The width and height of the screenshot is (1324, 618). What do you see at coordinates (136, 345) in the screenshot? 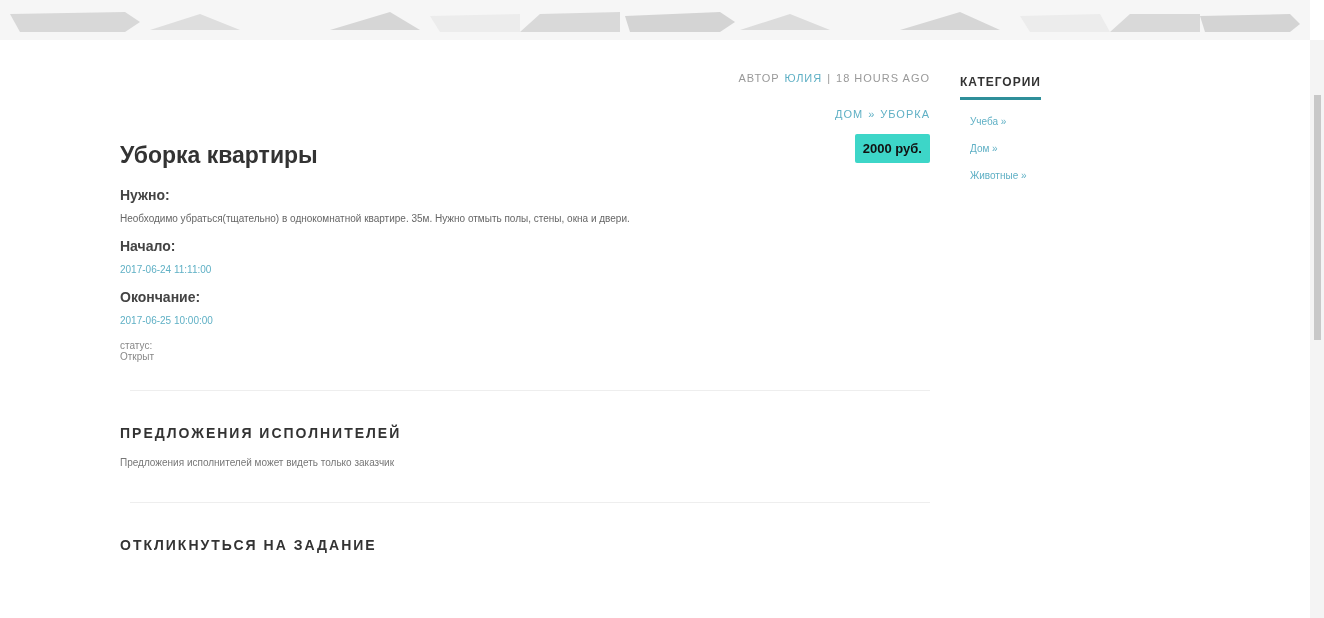
I see `status-label: статус:` at bounding box center [136, 345].